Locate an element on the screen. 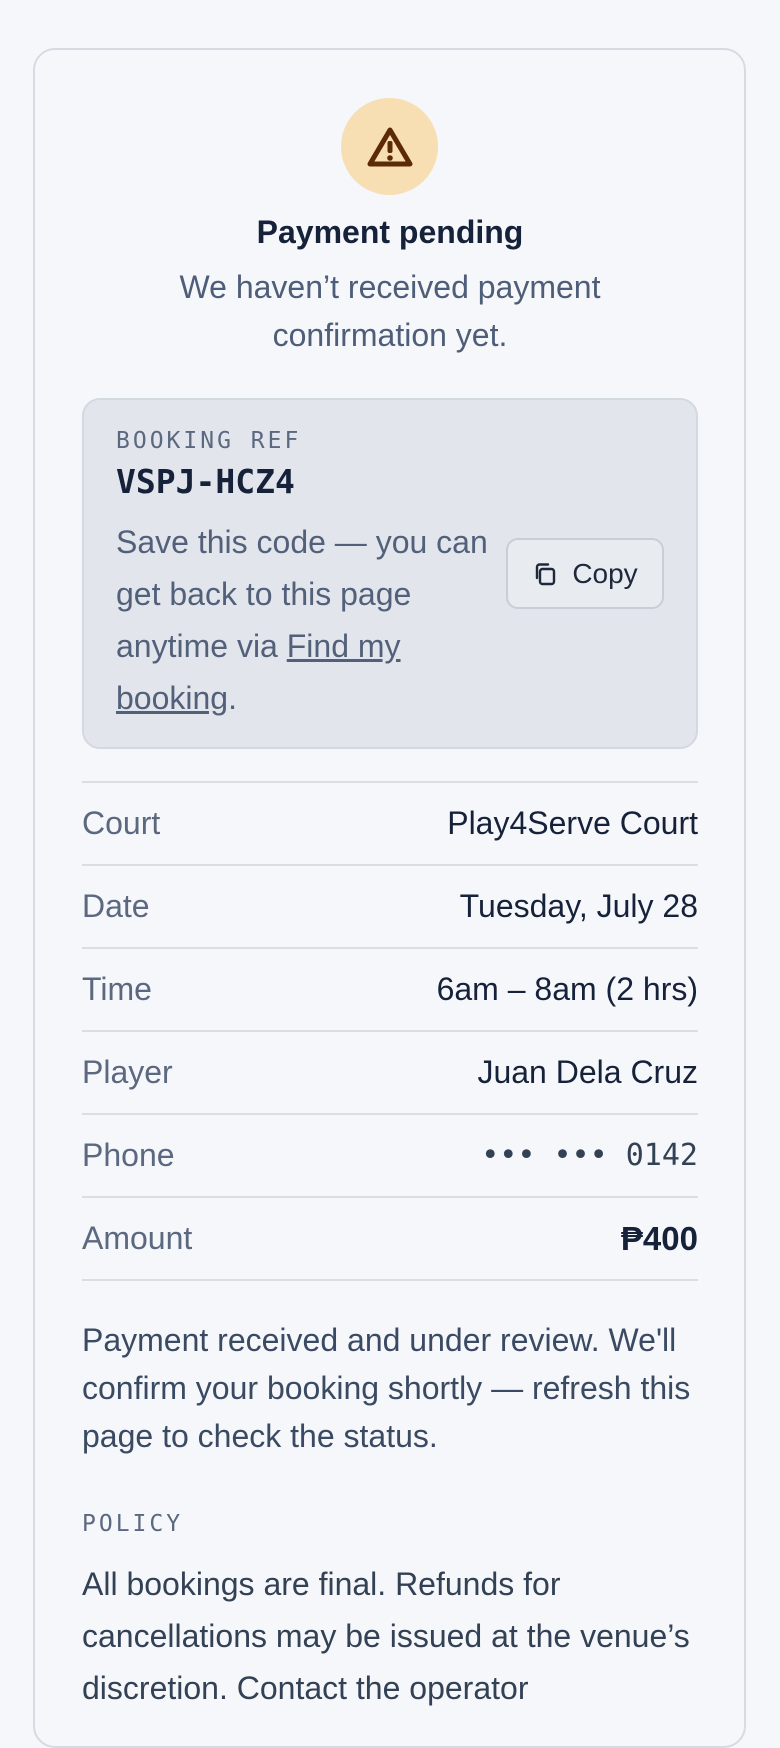 The image size is (780, 1748). detail-label: Date is located at coordinates (116, 906).